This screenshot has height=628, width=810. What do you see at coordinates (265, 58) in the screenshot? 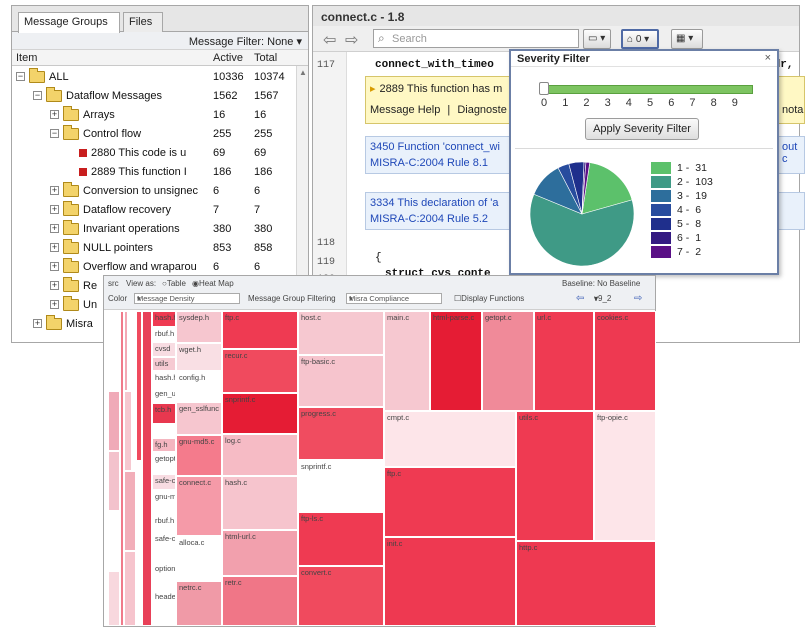
I see `column-total: Total` at bounding box center [265, 58].